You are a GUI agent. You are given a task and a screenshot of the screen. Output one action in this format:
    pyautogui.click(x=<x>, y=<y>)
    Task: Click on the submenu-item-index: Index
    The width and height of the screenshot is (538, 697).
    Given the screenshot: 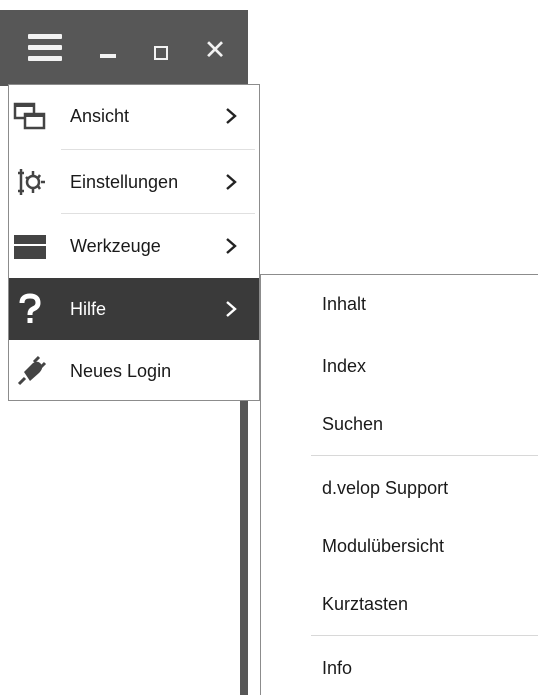 What is the action you would take?
    pyautogui.click(x=399, y=366)
    